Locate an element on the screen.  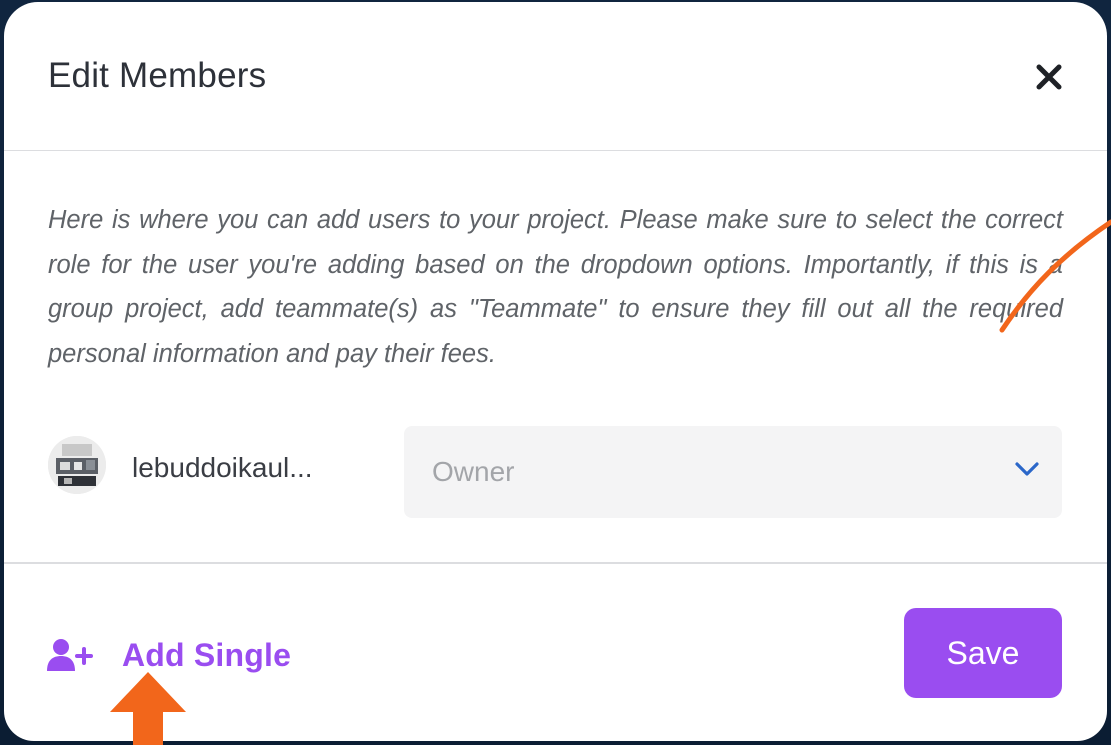
close-icon is located at coordinates (1049, 77).